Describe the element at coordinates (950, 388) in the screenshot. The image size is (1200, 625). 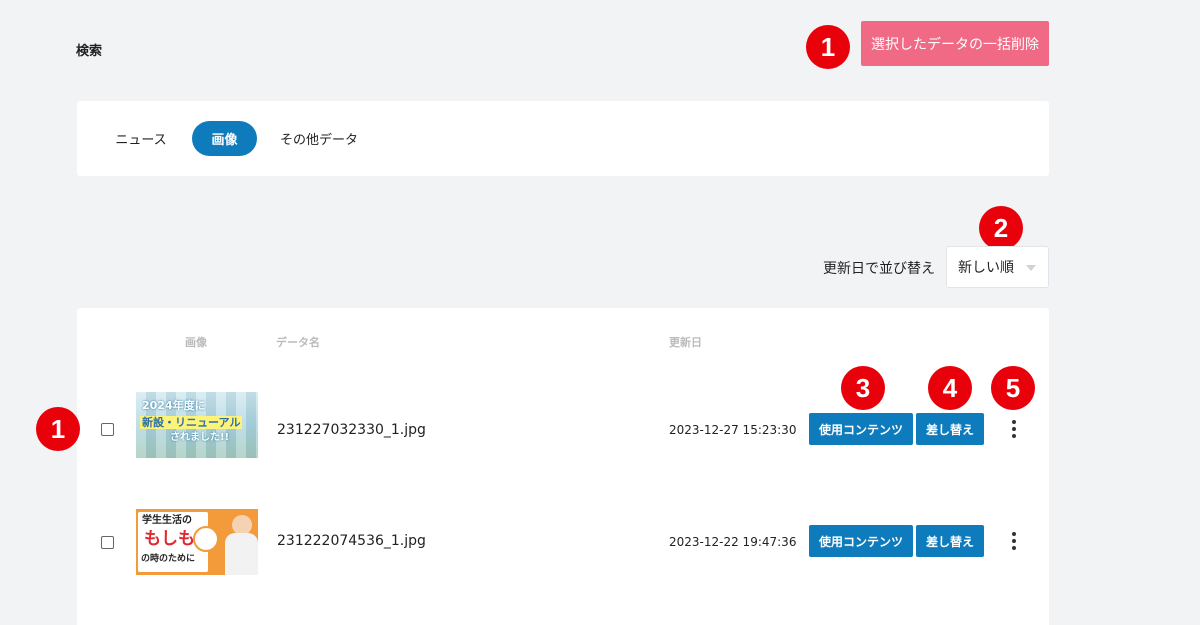
I see `annotation-badge-4: 4` at that location.